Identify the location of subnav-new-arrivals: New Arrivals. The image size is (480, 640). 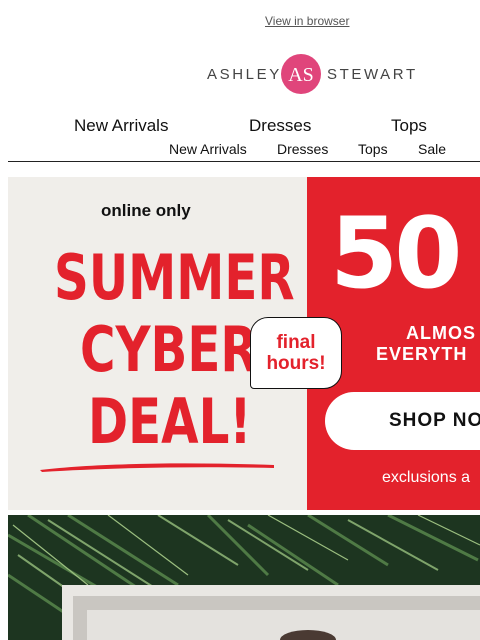
(208, 149).